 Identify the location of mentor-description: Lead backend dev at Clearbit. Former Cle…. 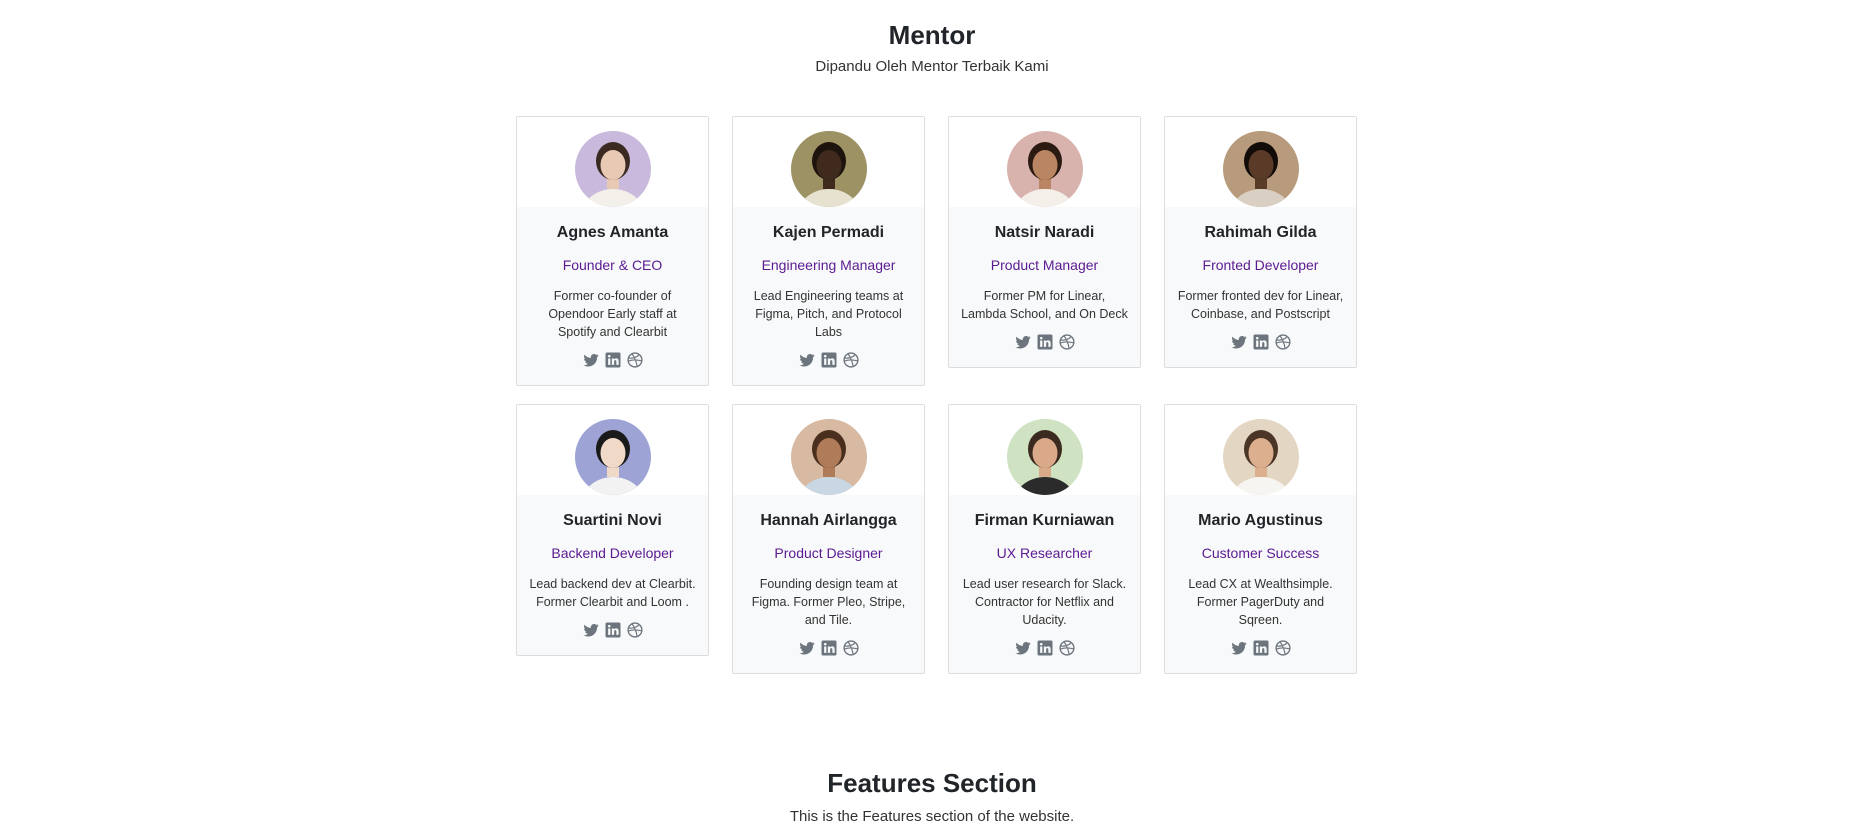
(612, 593).